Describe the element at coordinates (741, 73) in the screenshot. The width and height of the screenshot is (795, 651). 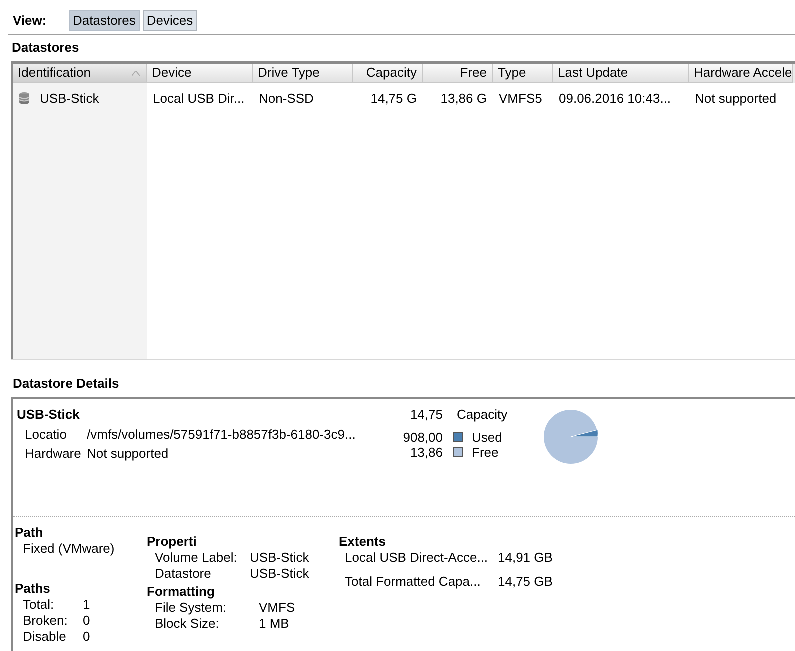
I see `column-header: Hardware Accele` at that location.